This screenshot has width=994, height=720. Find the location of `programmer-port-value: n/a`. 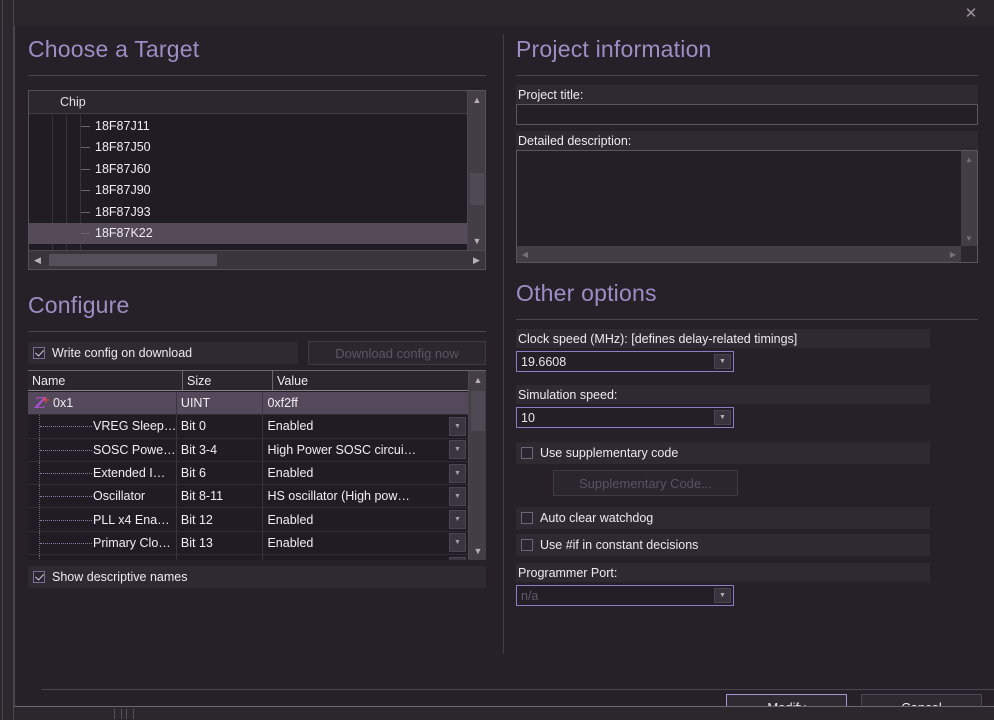

programmer-port-value: n/a is located at coordinates (530, 595).